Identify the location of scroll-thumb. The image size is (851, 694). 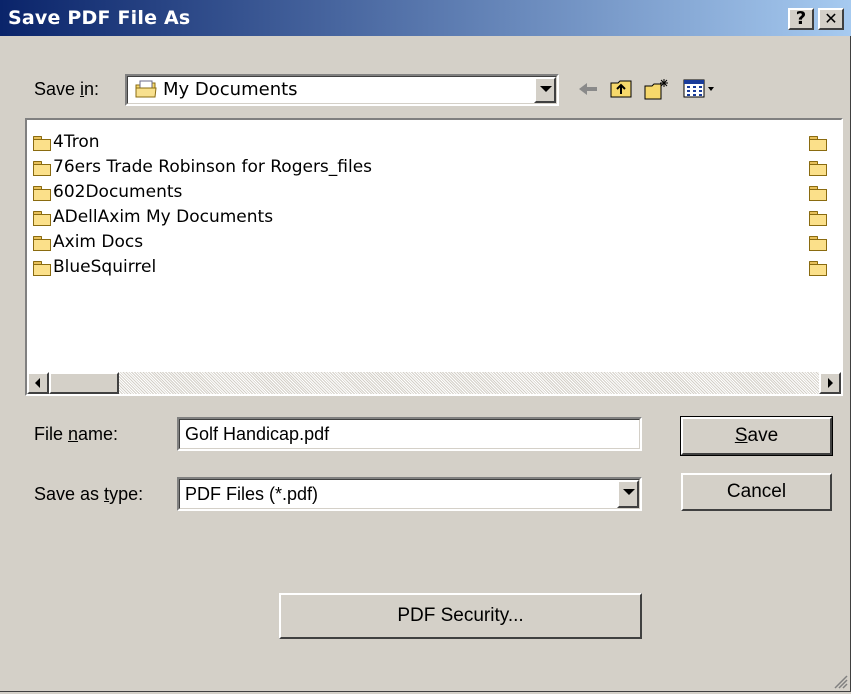
(84, 383).